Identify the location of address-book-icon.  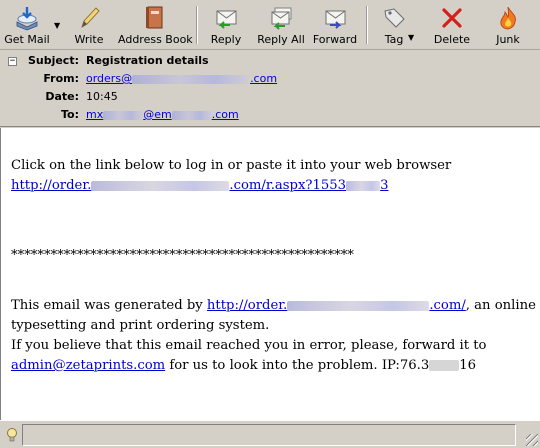
(154, 17).